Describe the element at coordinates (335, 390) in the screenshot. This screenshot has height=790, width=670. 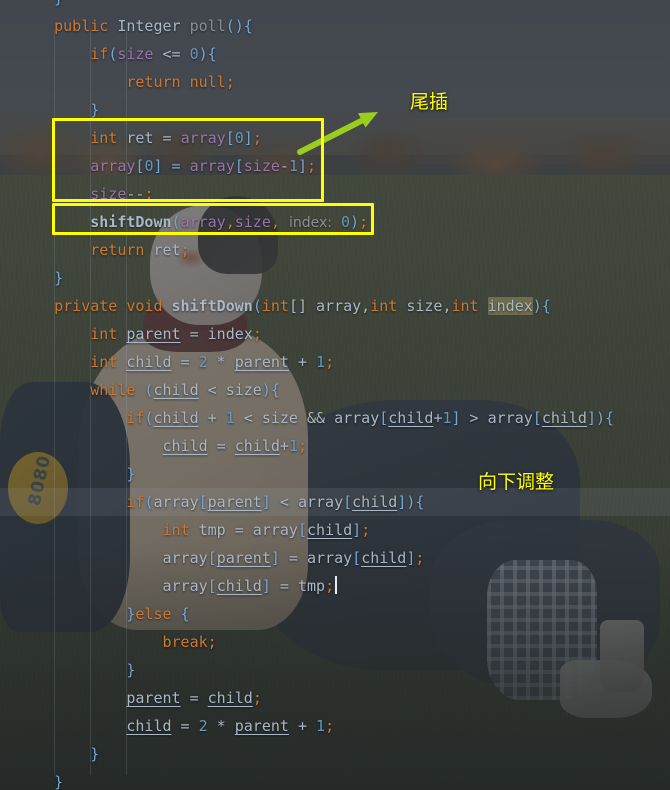
I see `code-line: while (child < size){` at that location.